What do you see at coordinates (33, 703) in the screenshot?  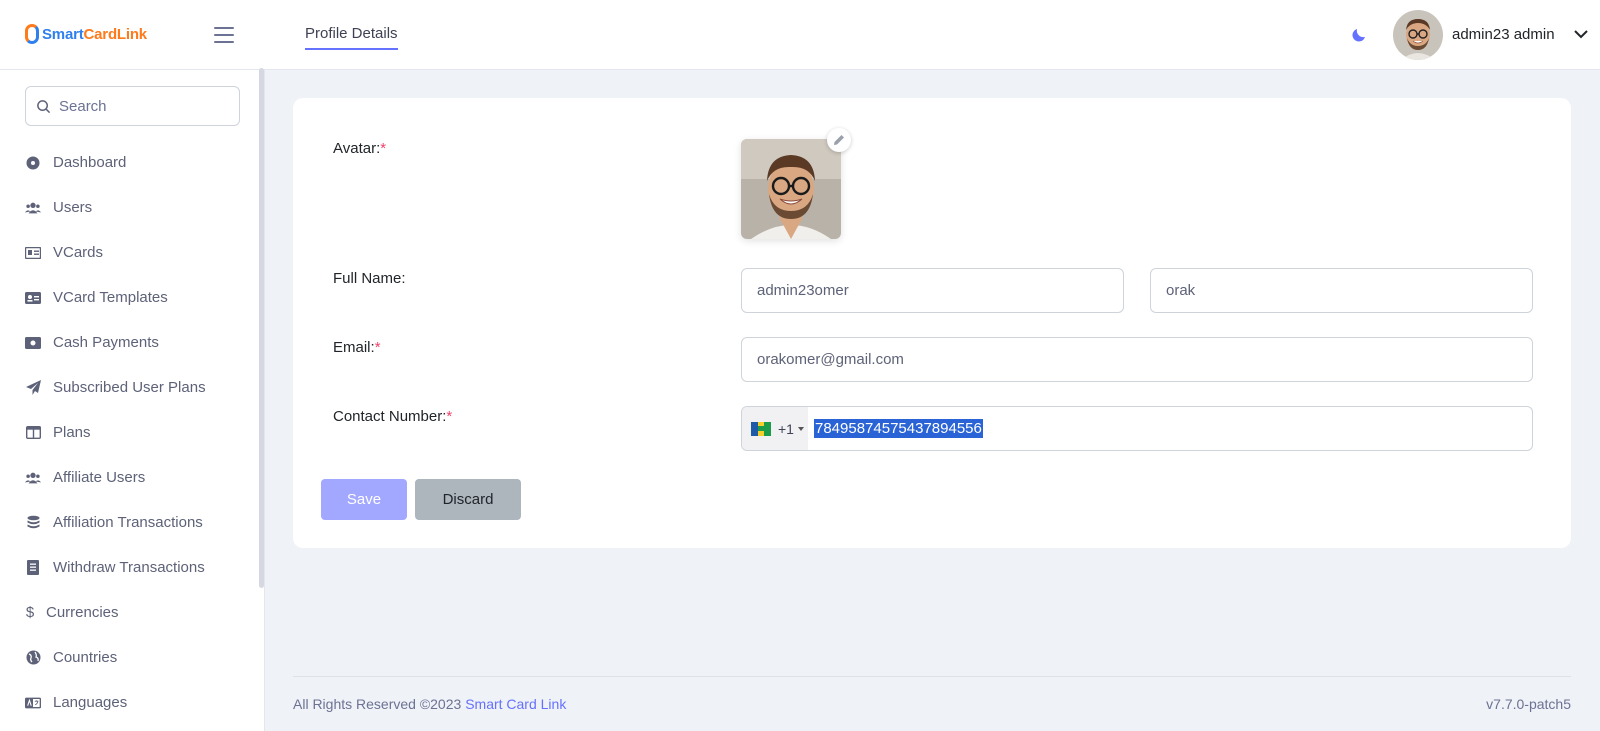 I see `language-icon` at bounding box center [33, 703].